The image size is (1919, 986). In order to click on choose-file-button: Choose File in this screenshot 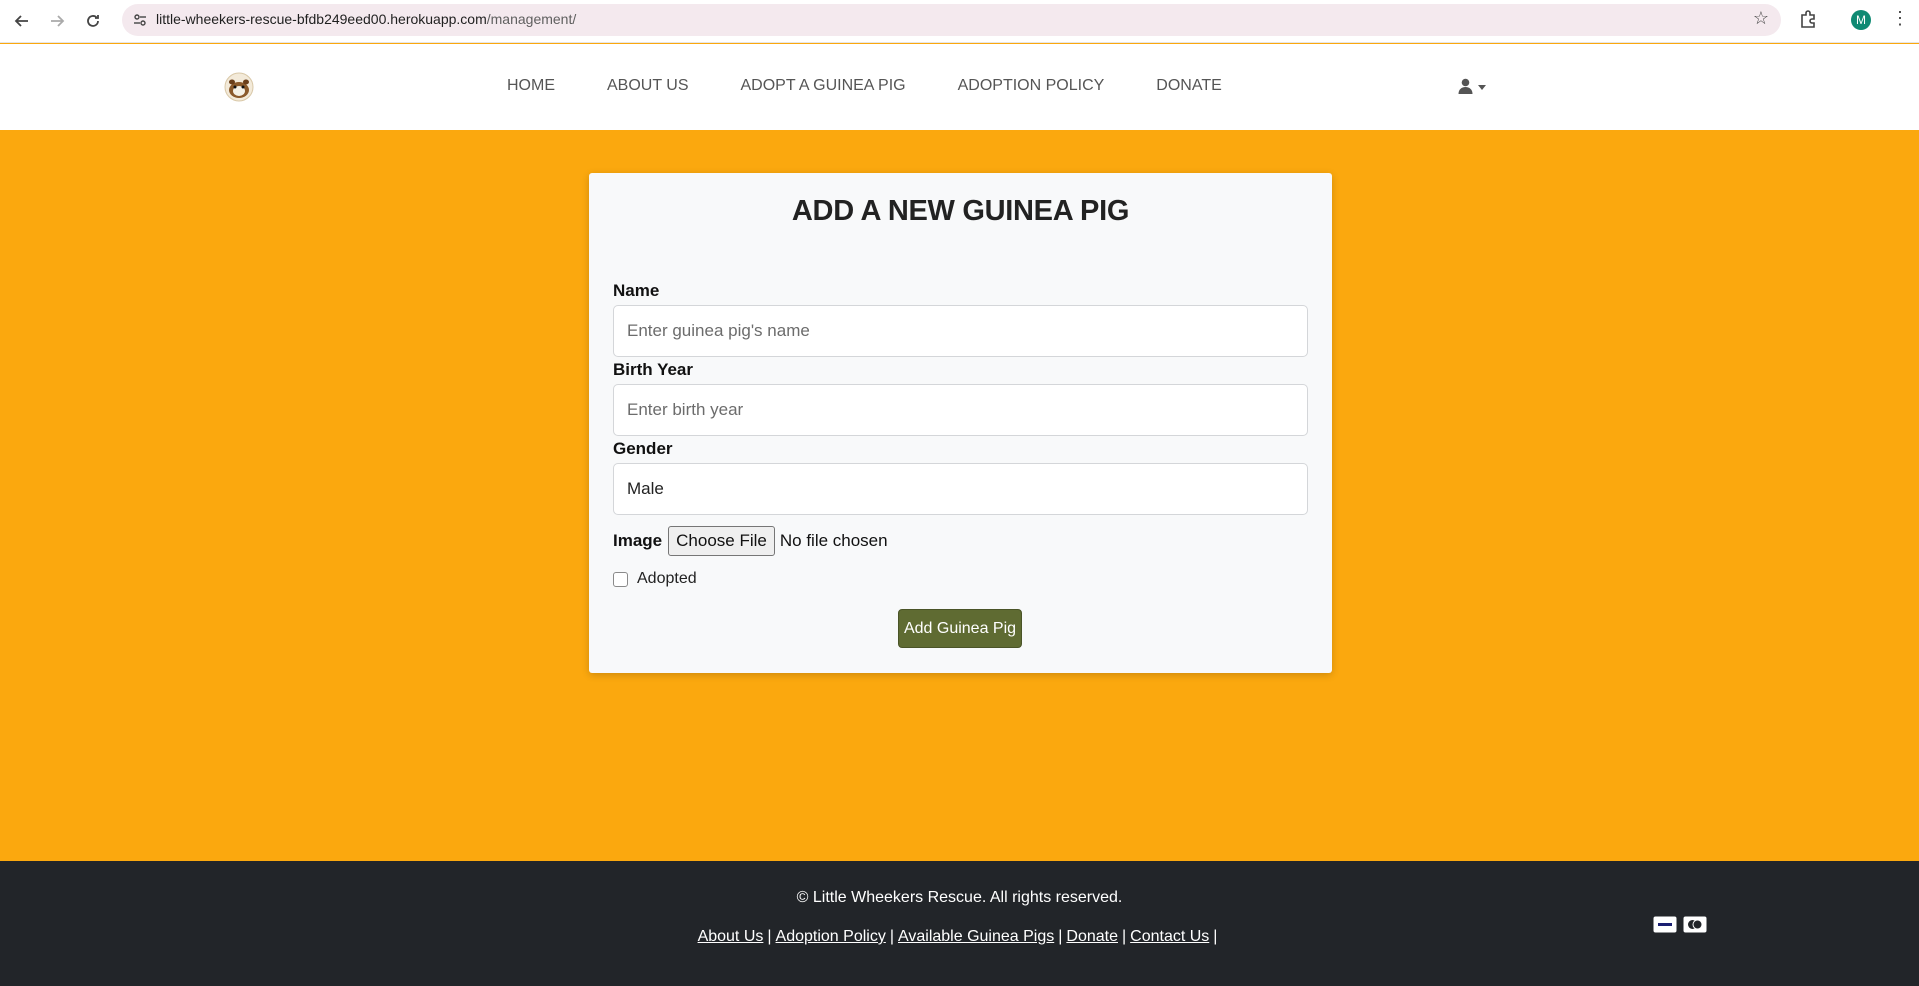, I will do `click(721, 541)`.